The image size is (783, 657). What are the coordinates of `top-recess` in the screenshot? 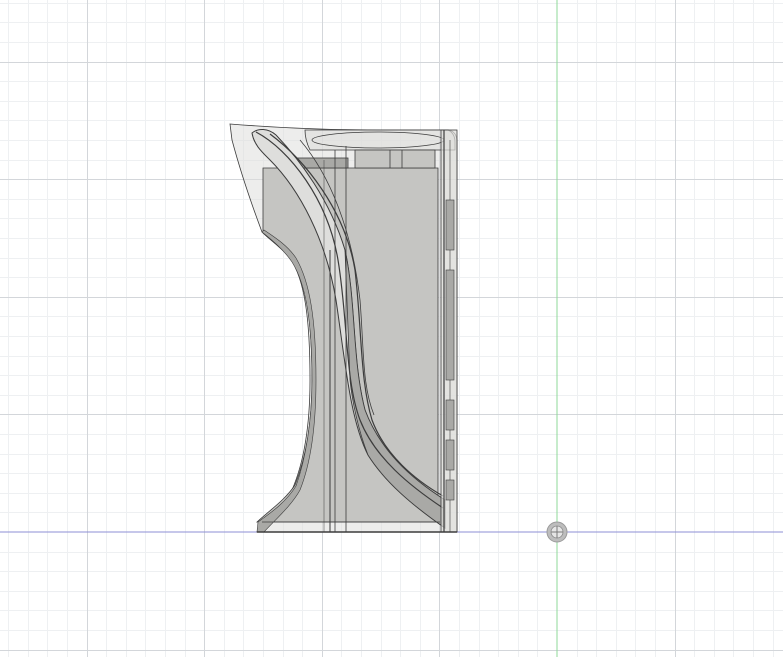 It's located at (395, 159).